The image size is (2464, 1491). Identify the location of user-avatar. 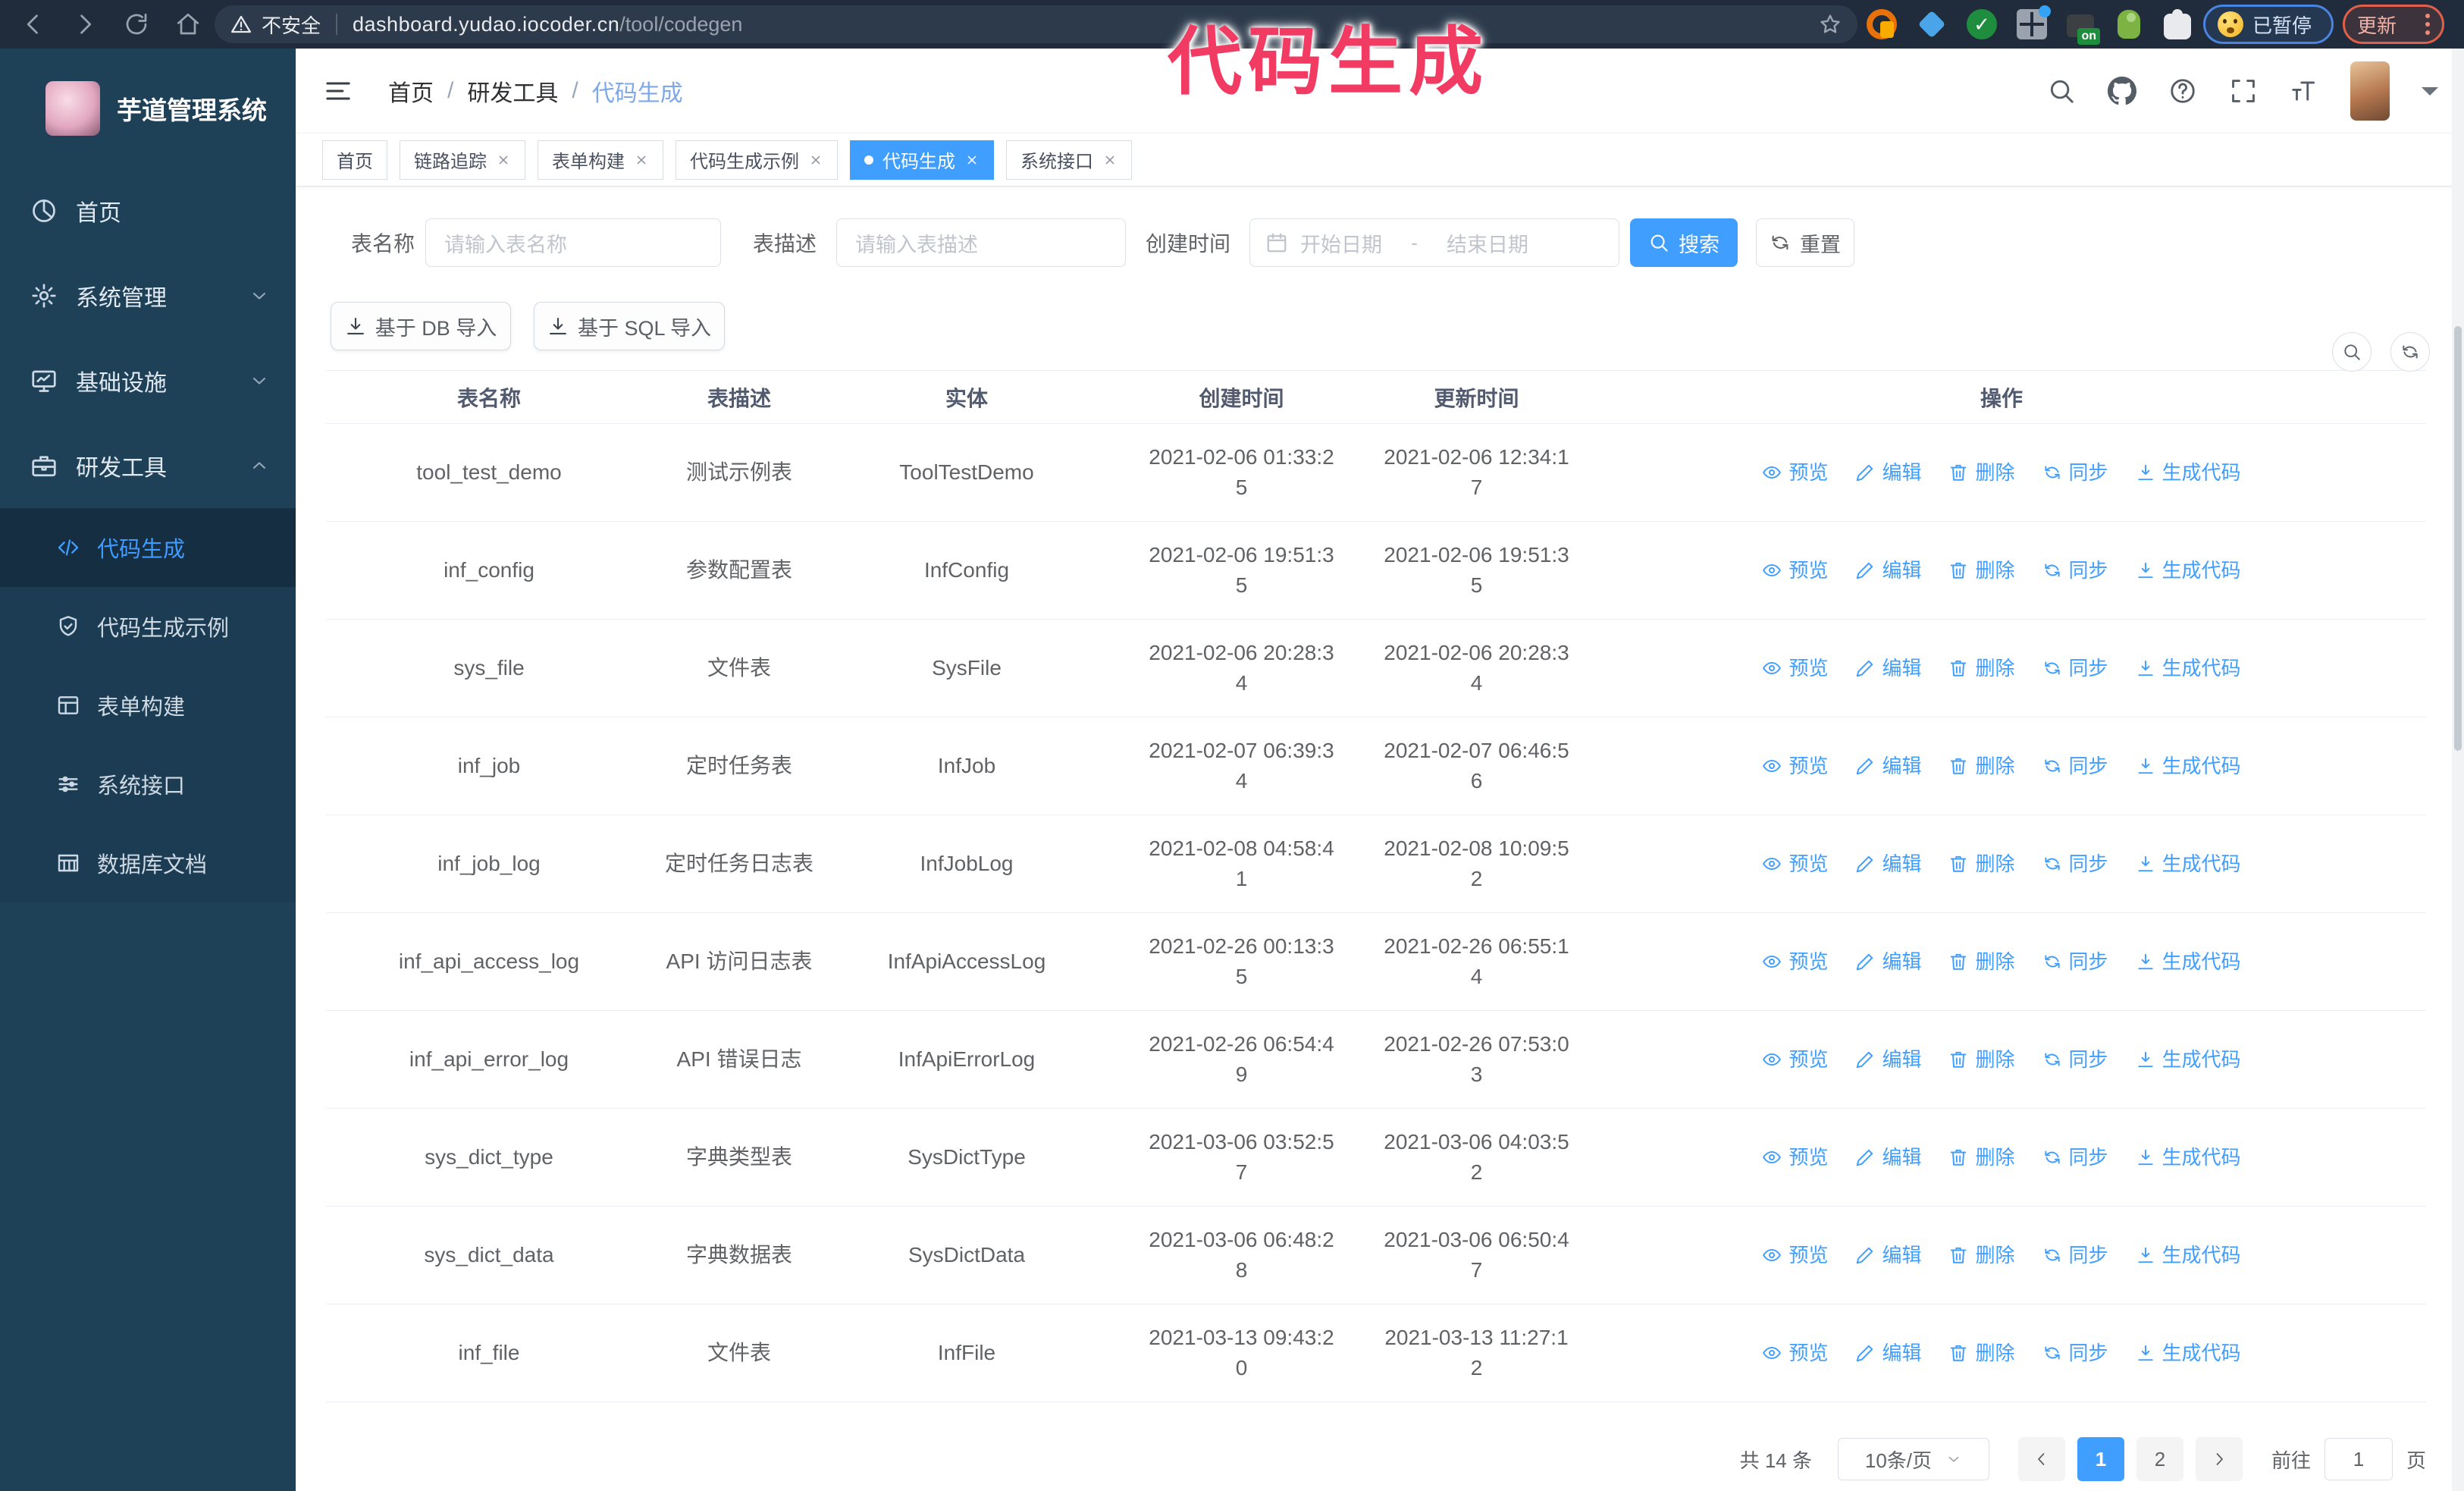
(2370, 91).